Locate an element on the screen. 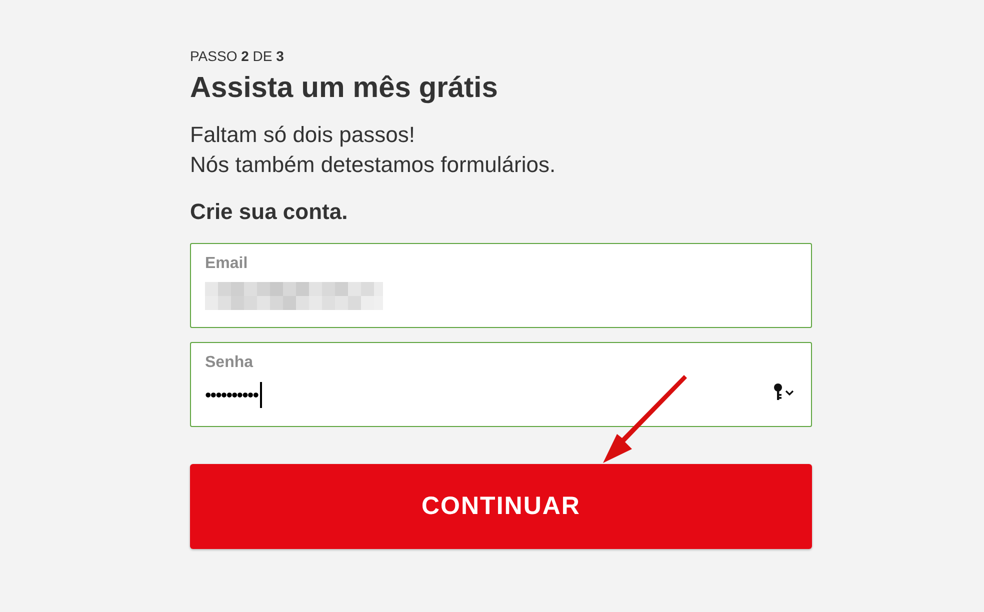  step-indicator: PASSO 2 DE 3 is located at coordinates (237, 56).